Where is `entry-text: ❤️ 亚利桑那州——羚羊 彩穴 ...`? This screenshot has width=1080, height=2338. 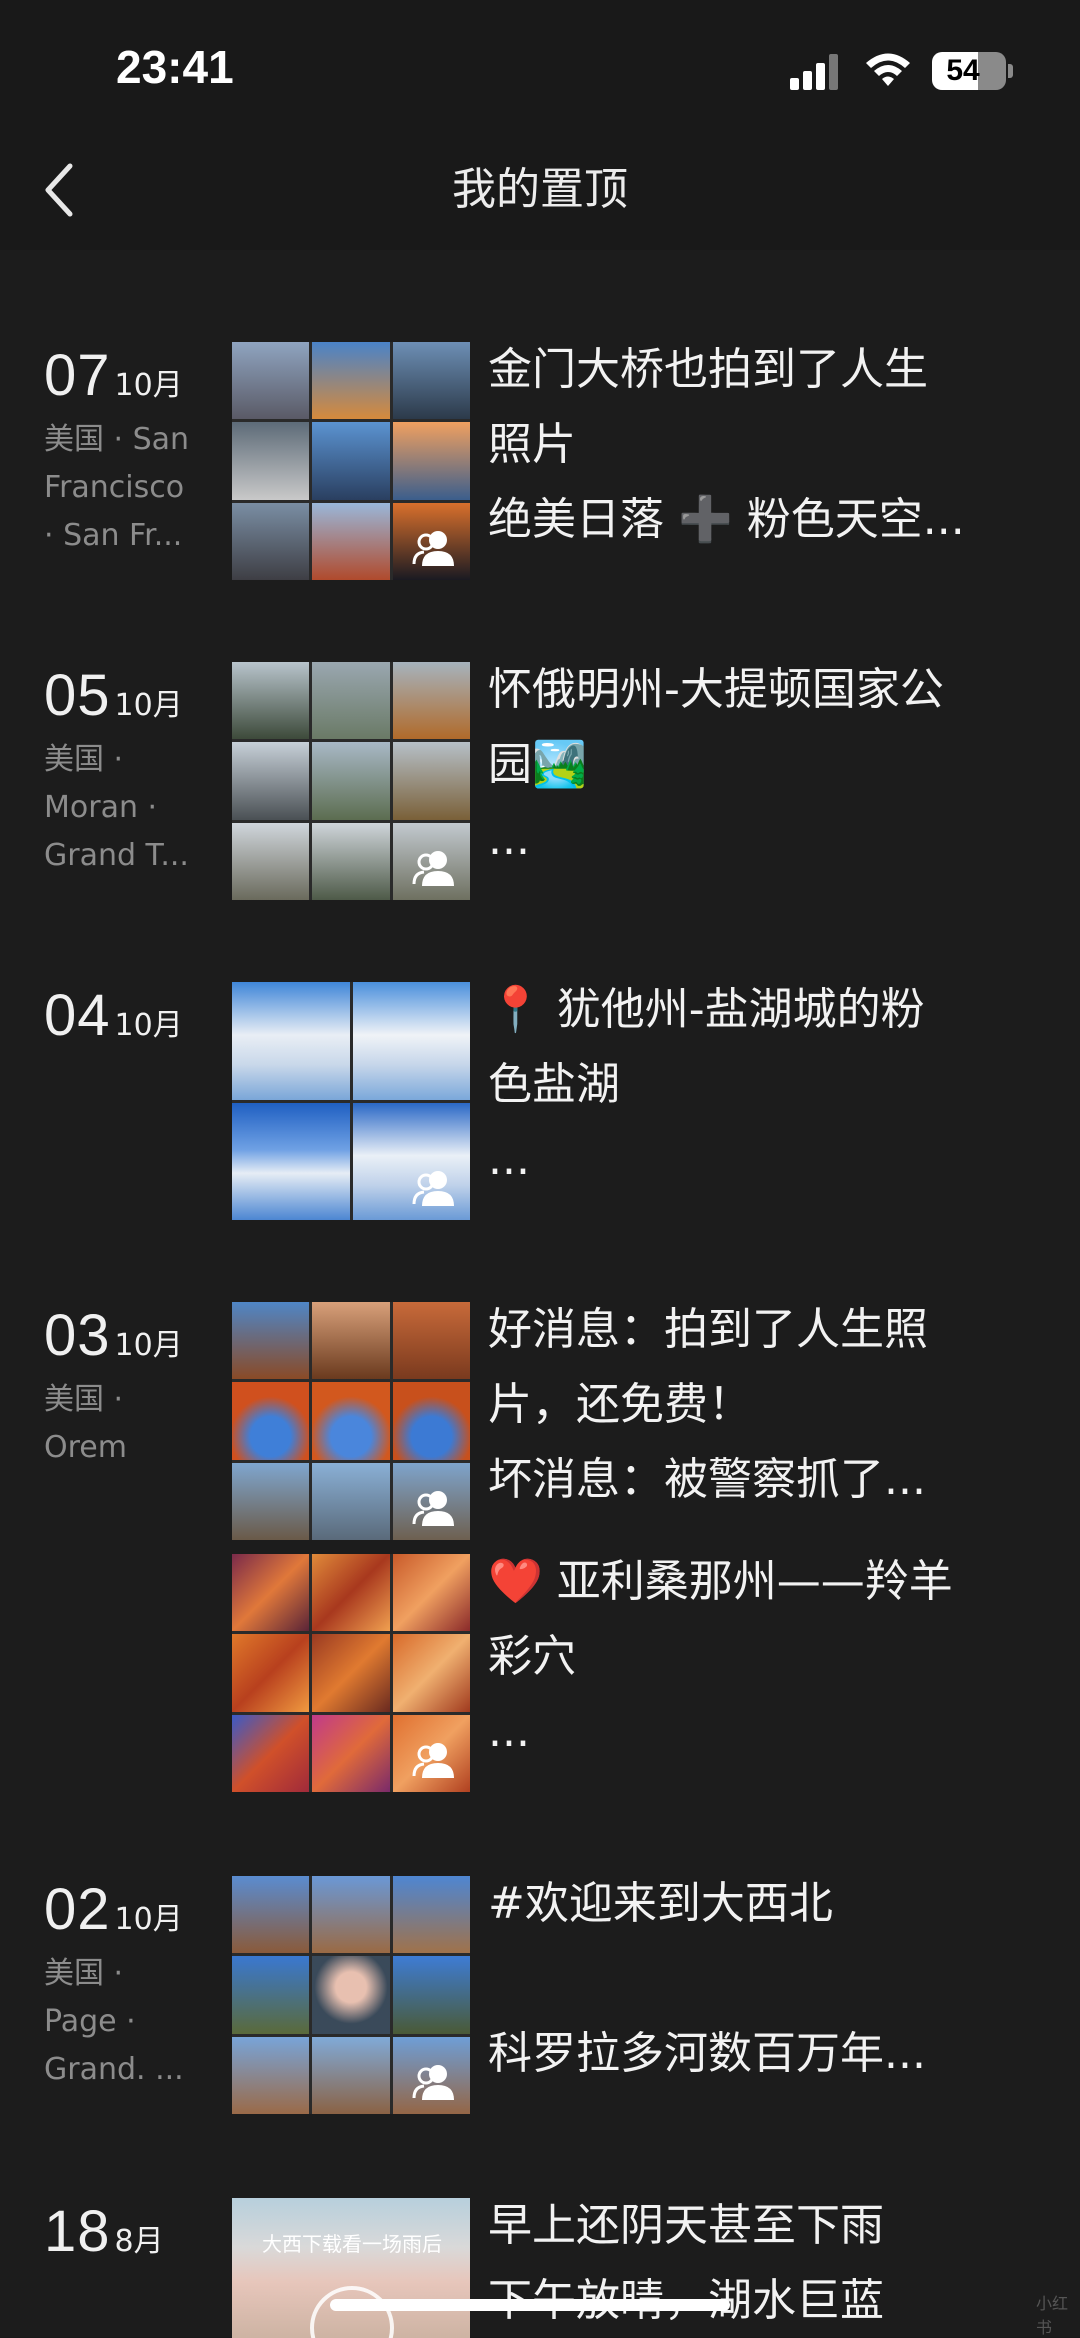
entry-text: ❤️ 亚利桑那州——羚羊 彩穴 ... is located at coordinates (768, 1656).